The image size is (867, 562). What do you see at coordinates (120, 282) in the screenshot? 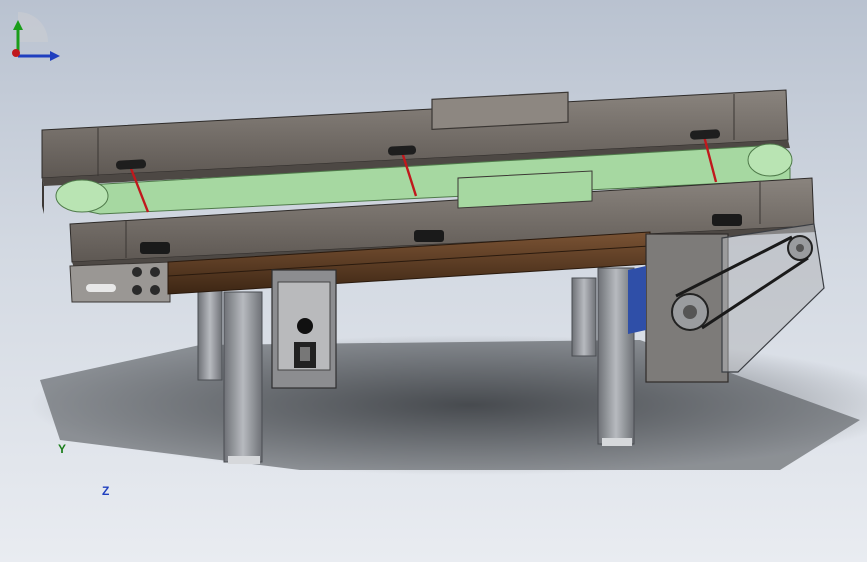
I see `end-plate` at bounding box center [120, 282].